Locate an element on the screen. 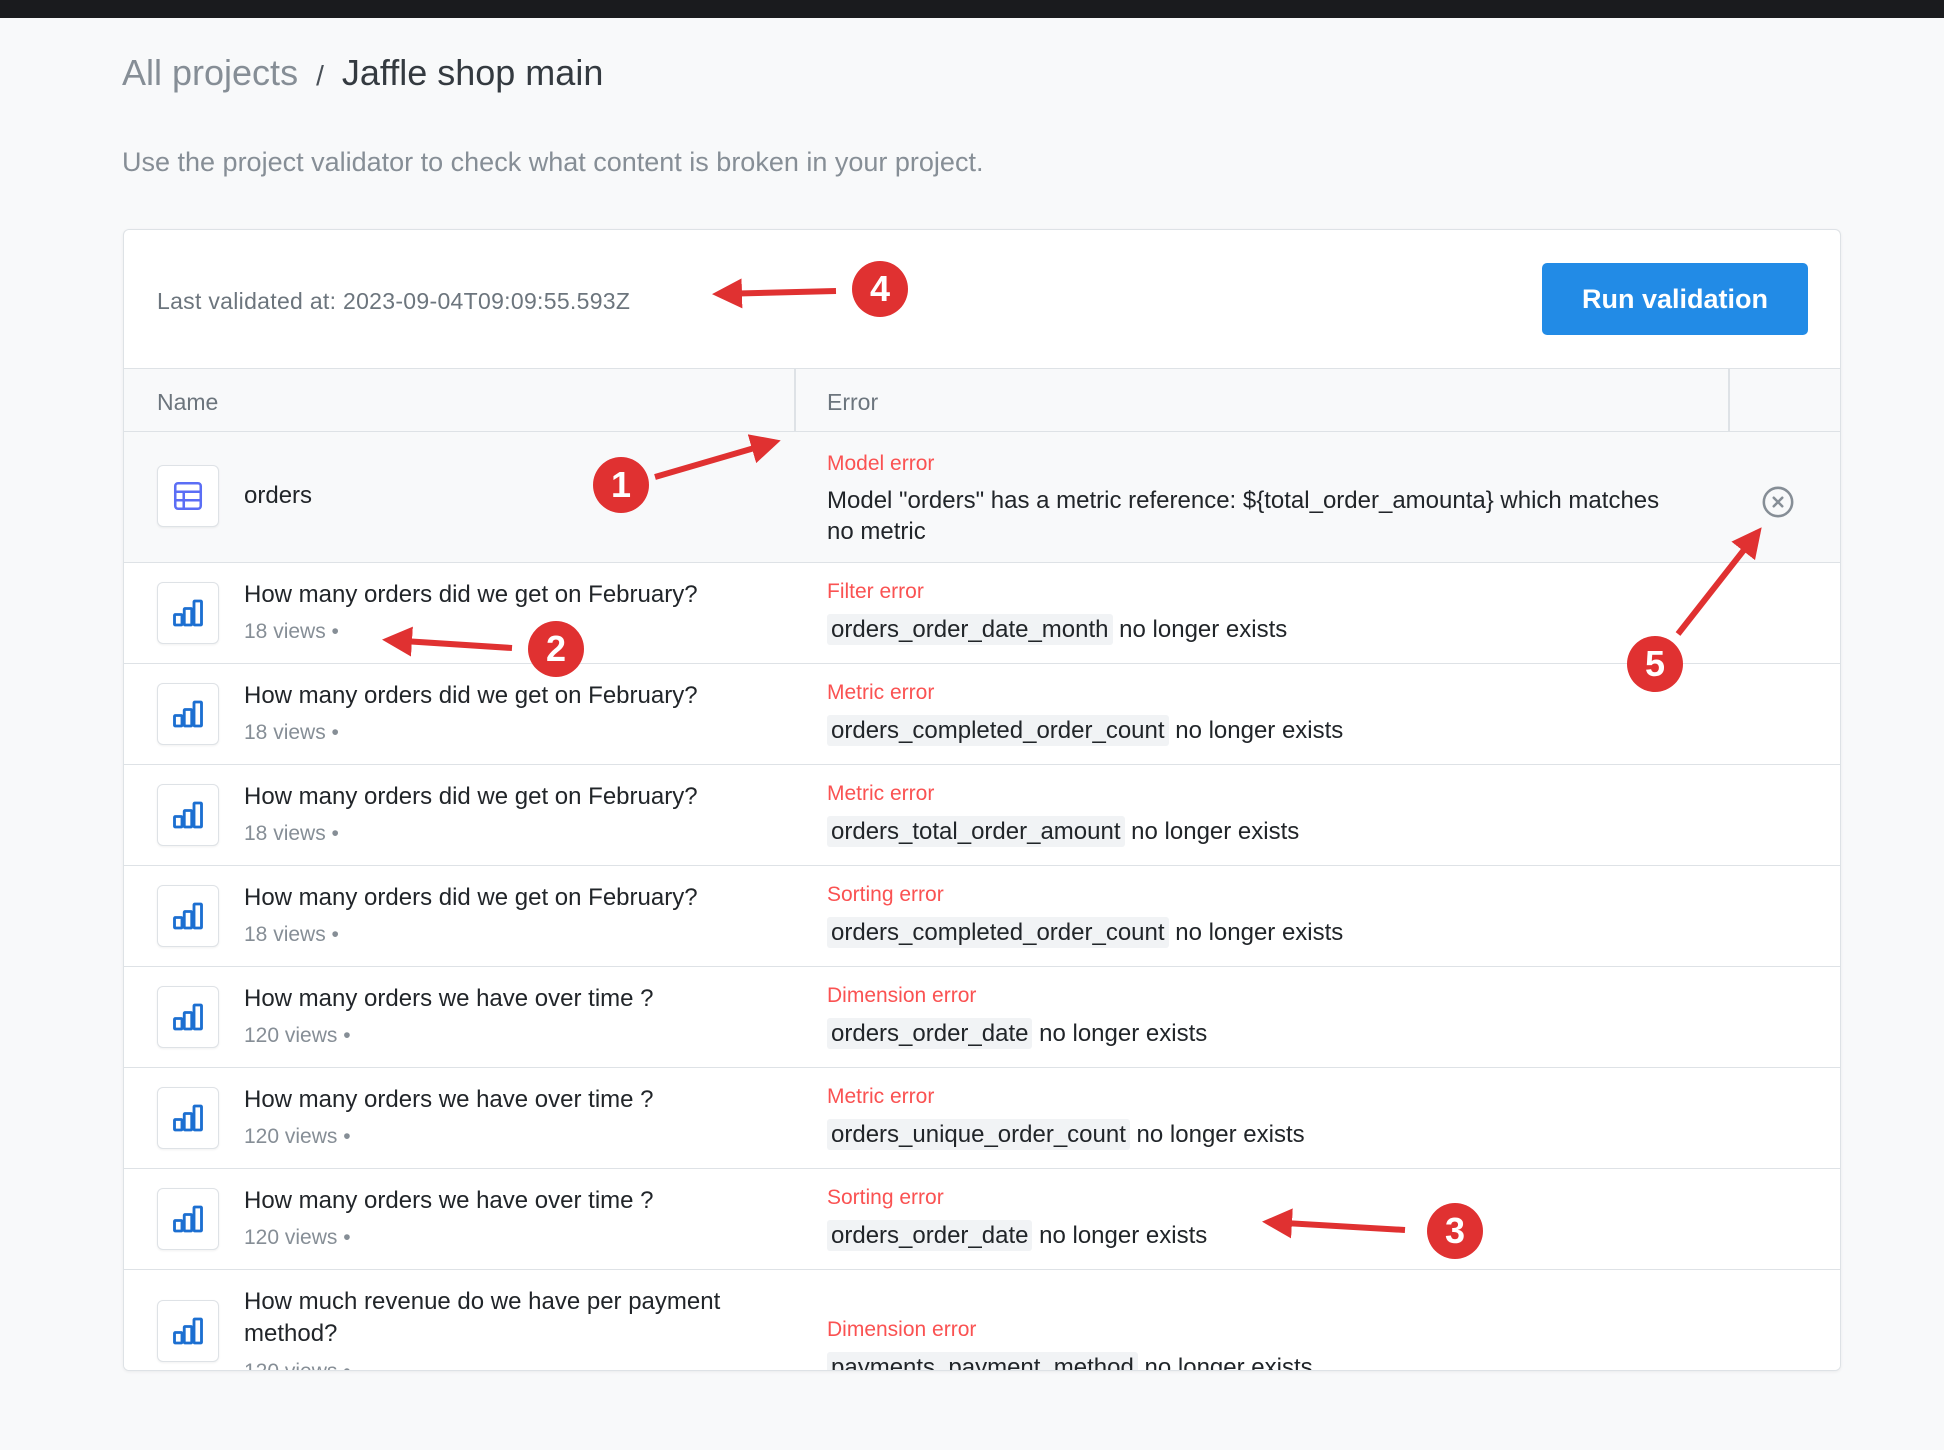 The height and width of the screenshot is (1450, 1944). annotation-badge-5: 5 is located at coordinates (1655, 664).